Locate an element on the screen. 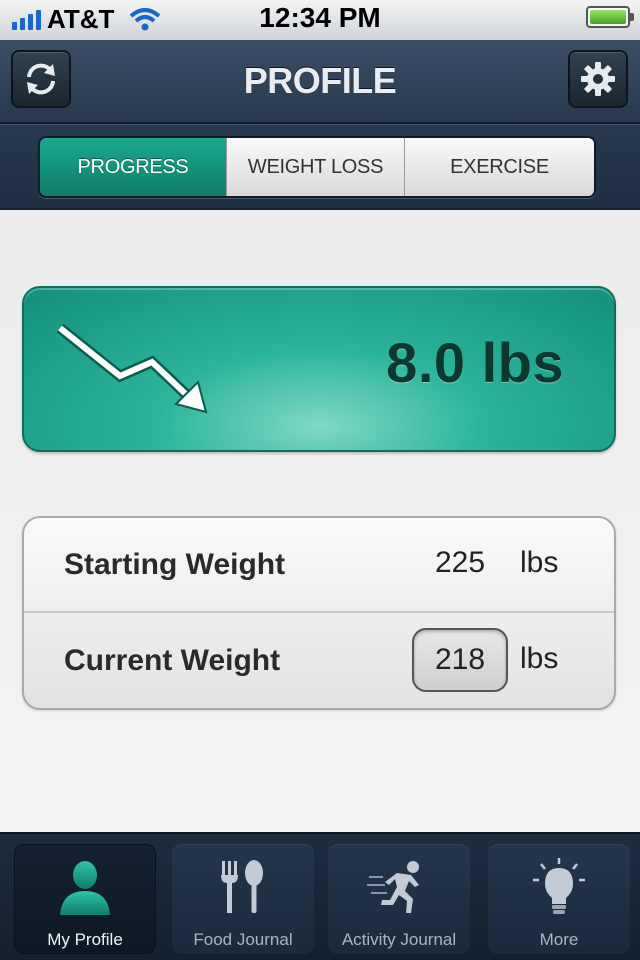 This screenshot has height=960, width=640. tab-label: Food Journal is located at coordinates (243, 939).